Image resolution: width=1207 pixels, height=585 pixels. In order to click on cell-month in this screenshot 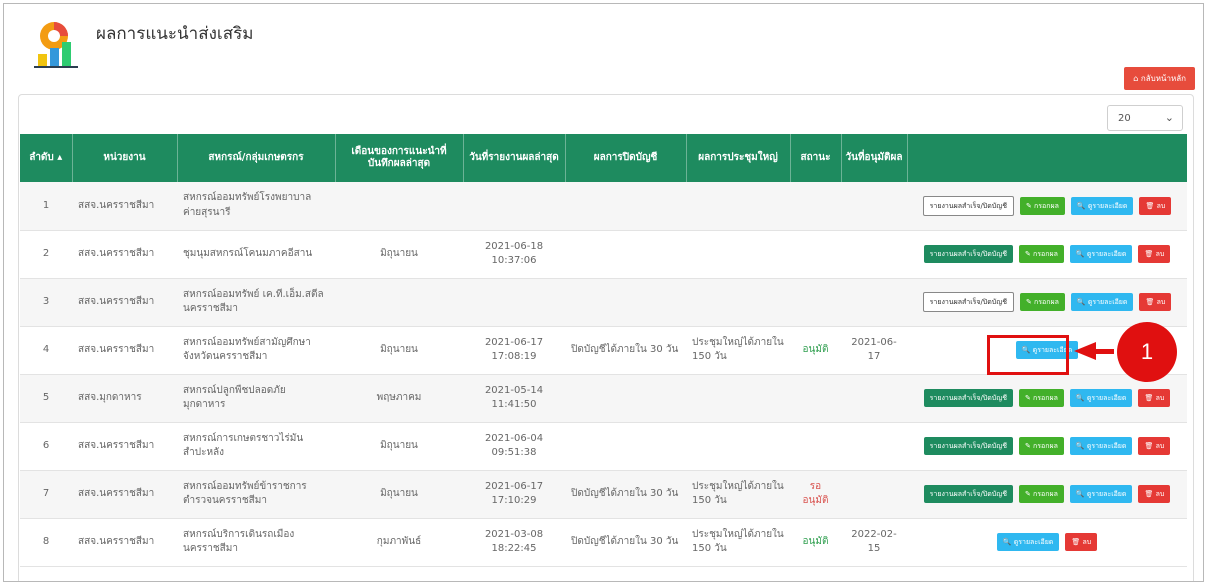, I will do `click(399, 206)`.